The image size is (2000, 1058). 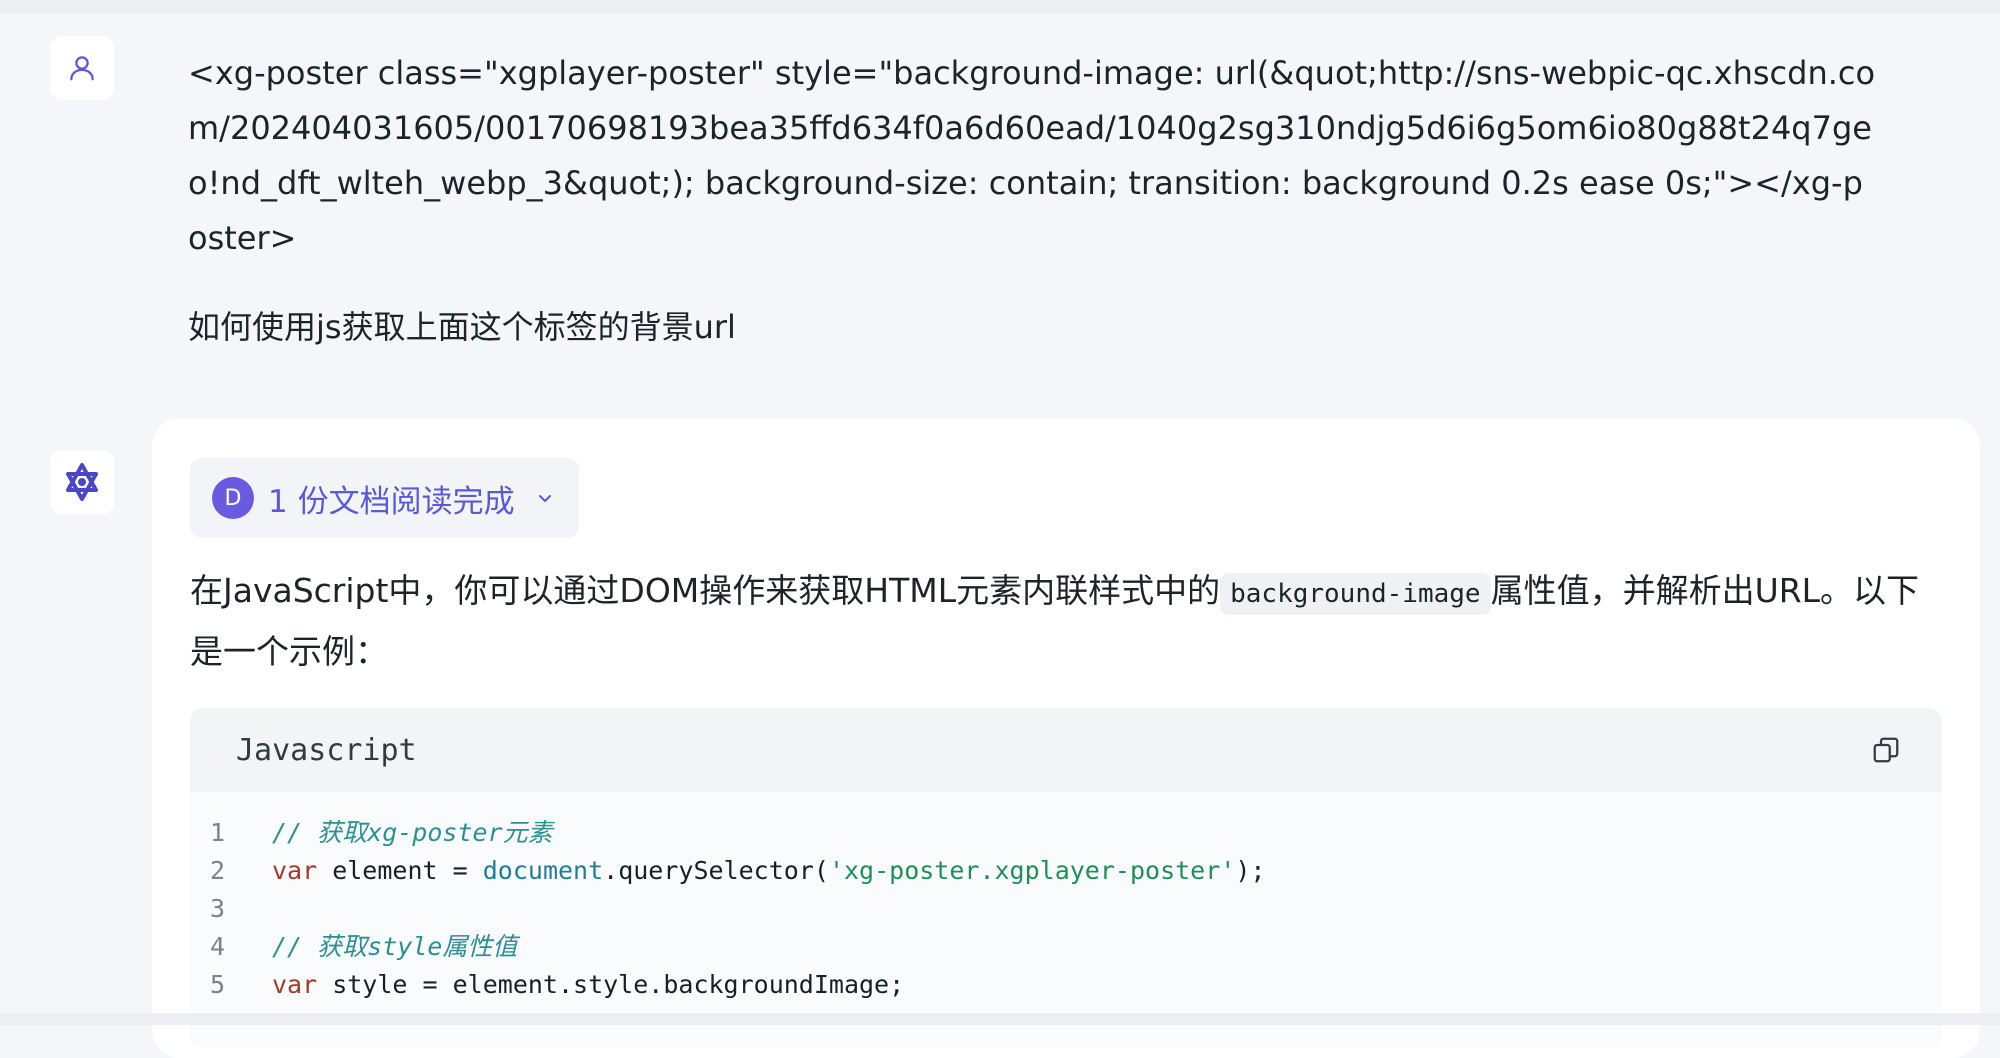 What do you see at coordinates (1066, 909) in the screenshot?
I see `code-line: 3` at bounding box center [1066, 909].